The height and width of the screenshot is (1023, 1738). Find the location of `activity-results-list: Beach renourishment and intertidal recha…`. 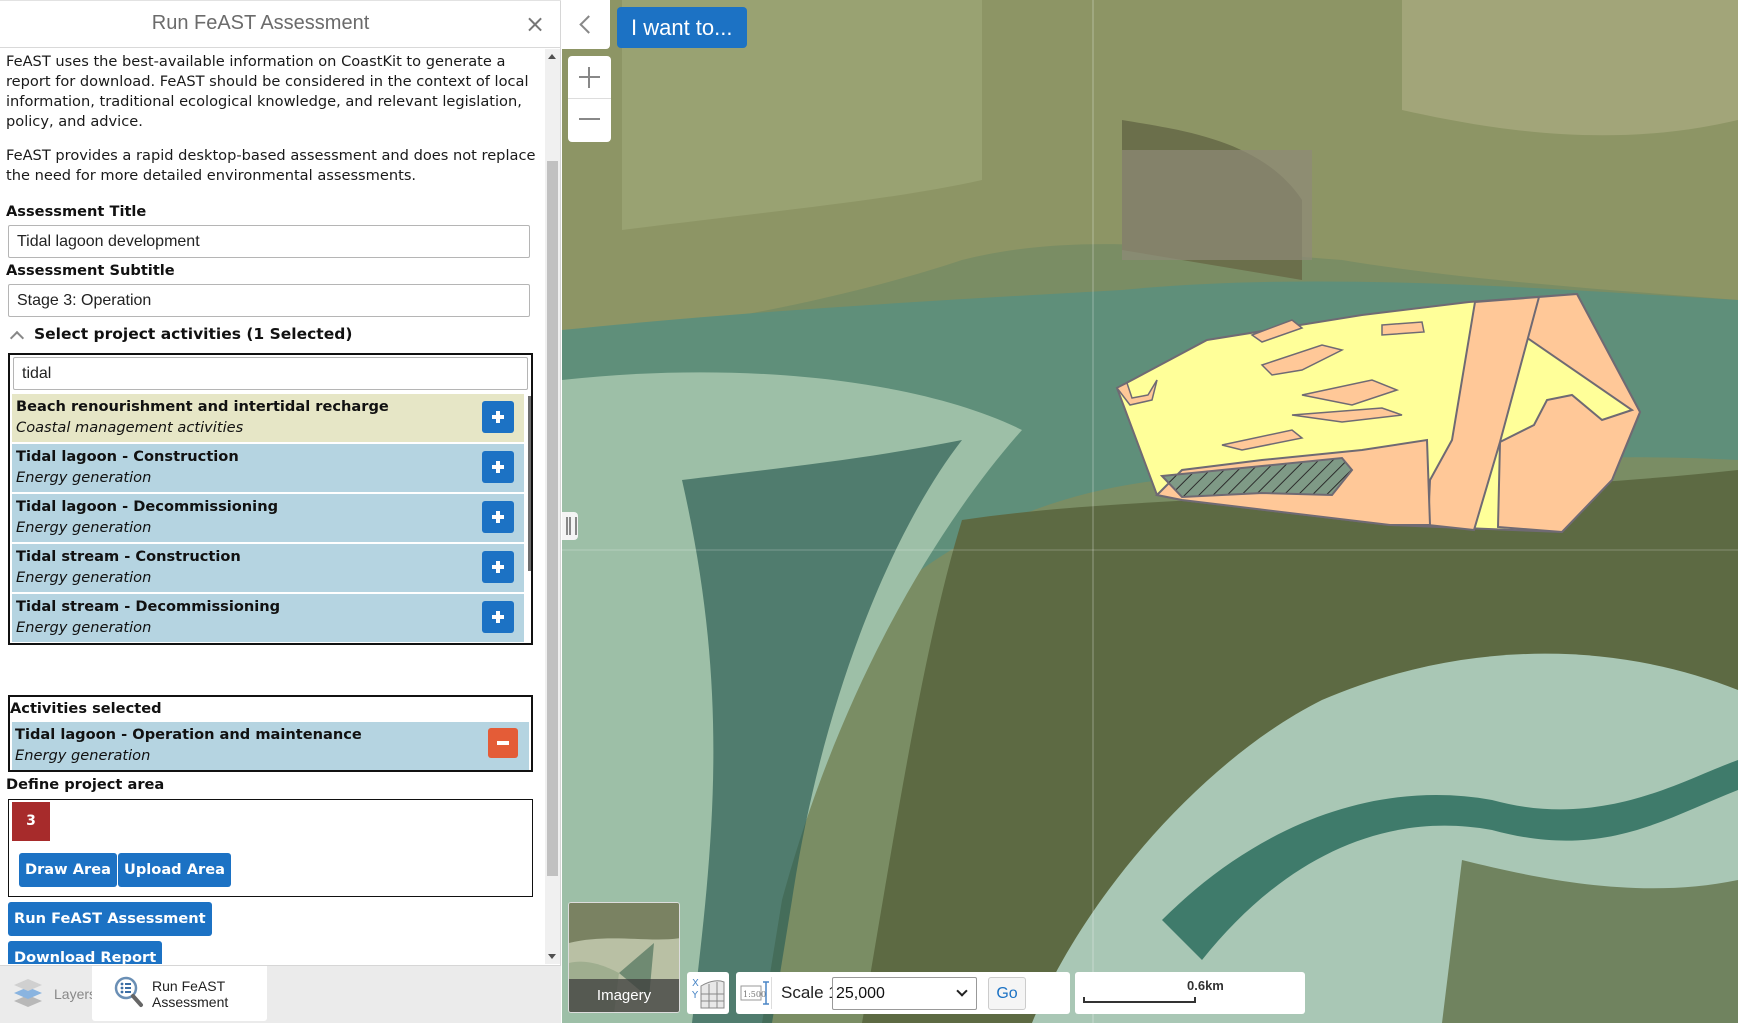

activity-results-list: Beach renourishment and intertidal recha… is located at coordinates (269, 518).